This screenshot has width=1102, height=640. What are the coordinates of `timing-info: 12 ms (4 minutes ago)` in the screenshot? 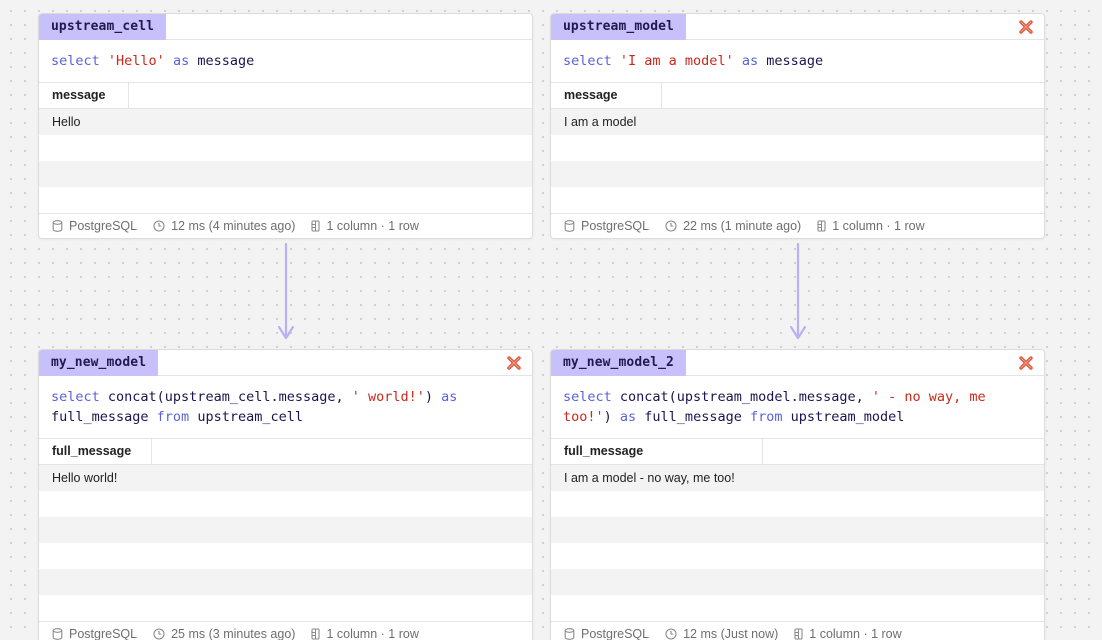 It's located at (224, 226).